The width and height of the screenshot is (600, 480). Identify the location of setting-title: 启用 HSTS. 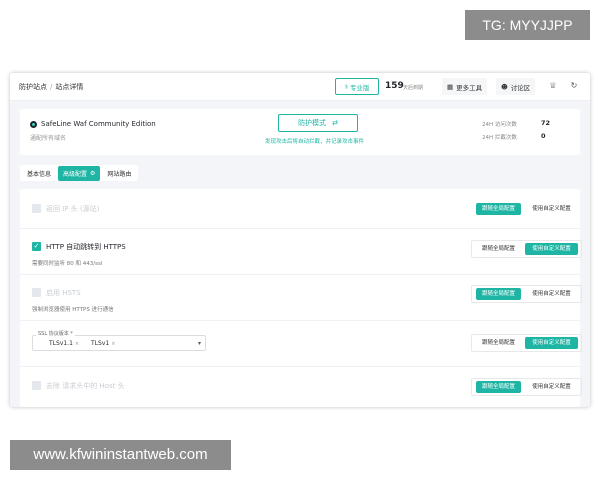
(63, 293).